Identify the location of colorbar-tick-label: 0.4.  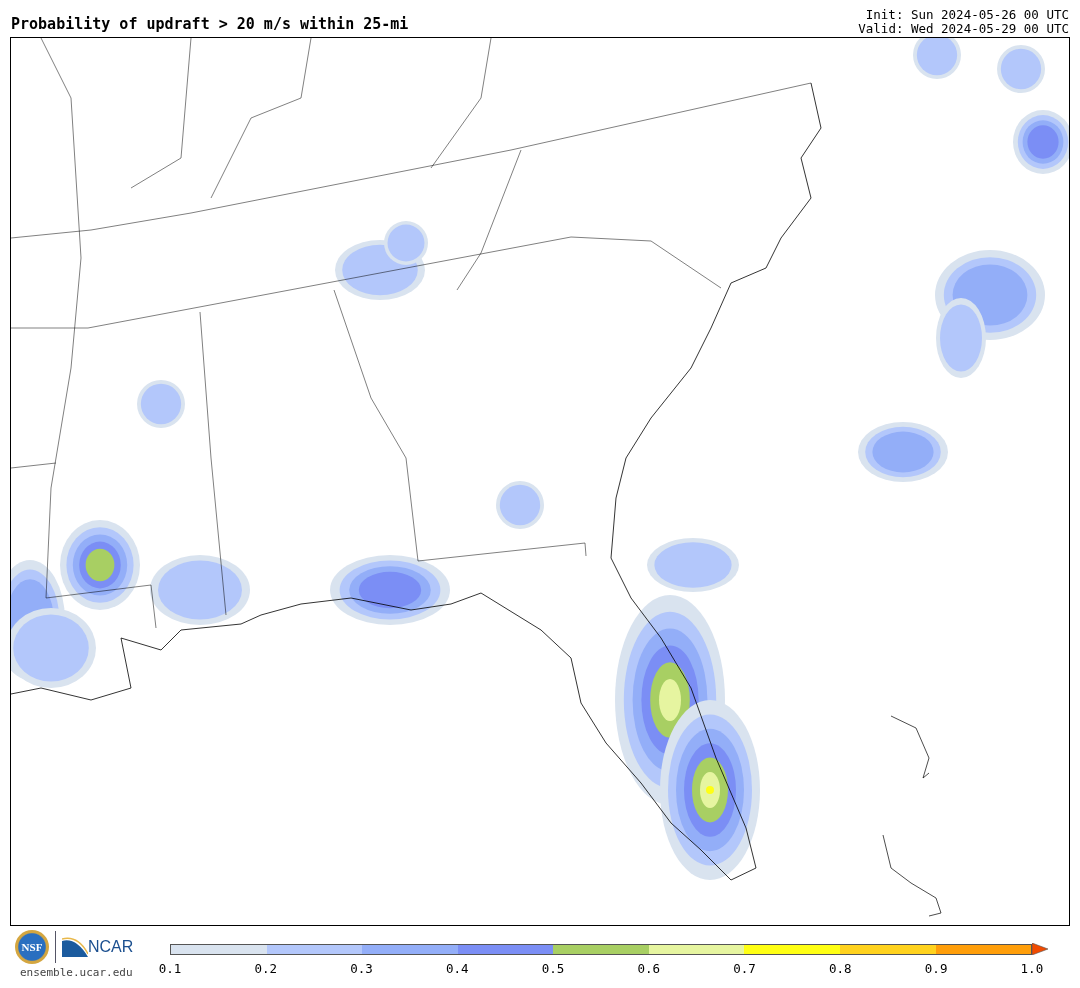
(457, 968).